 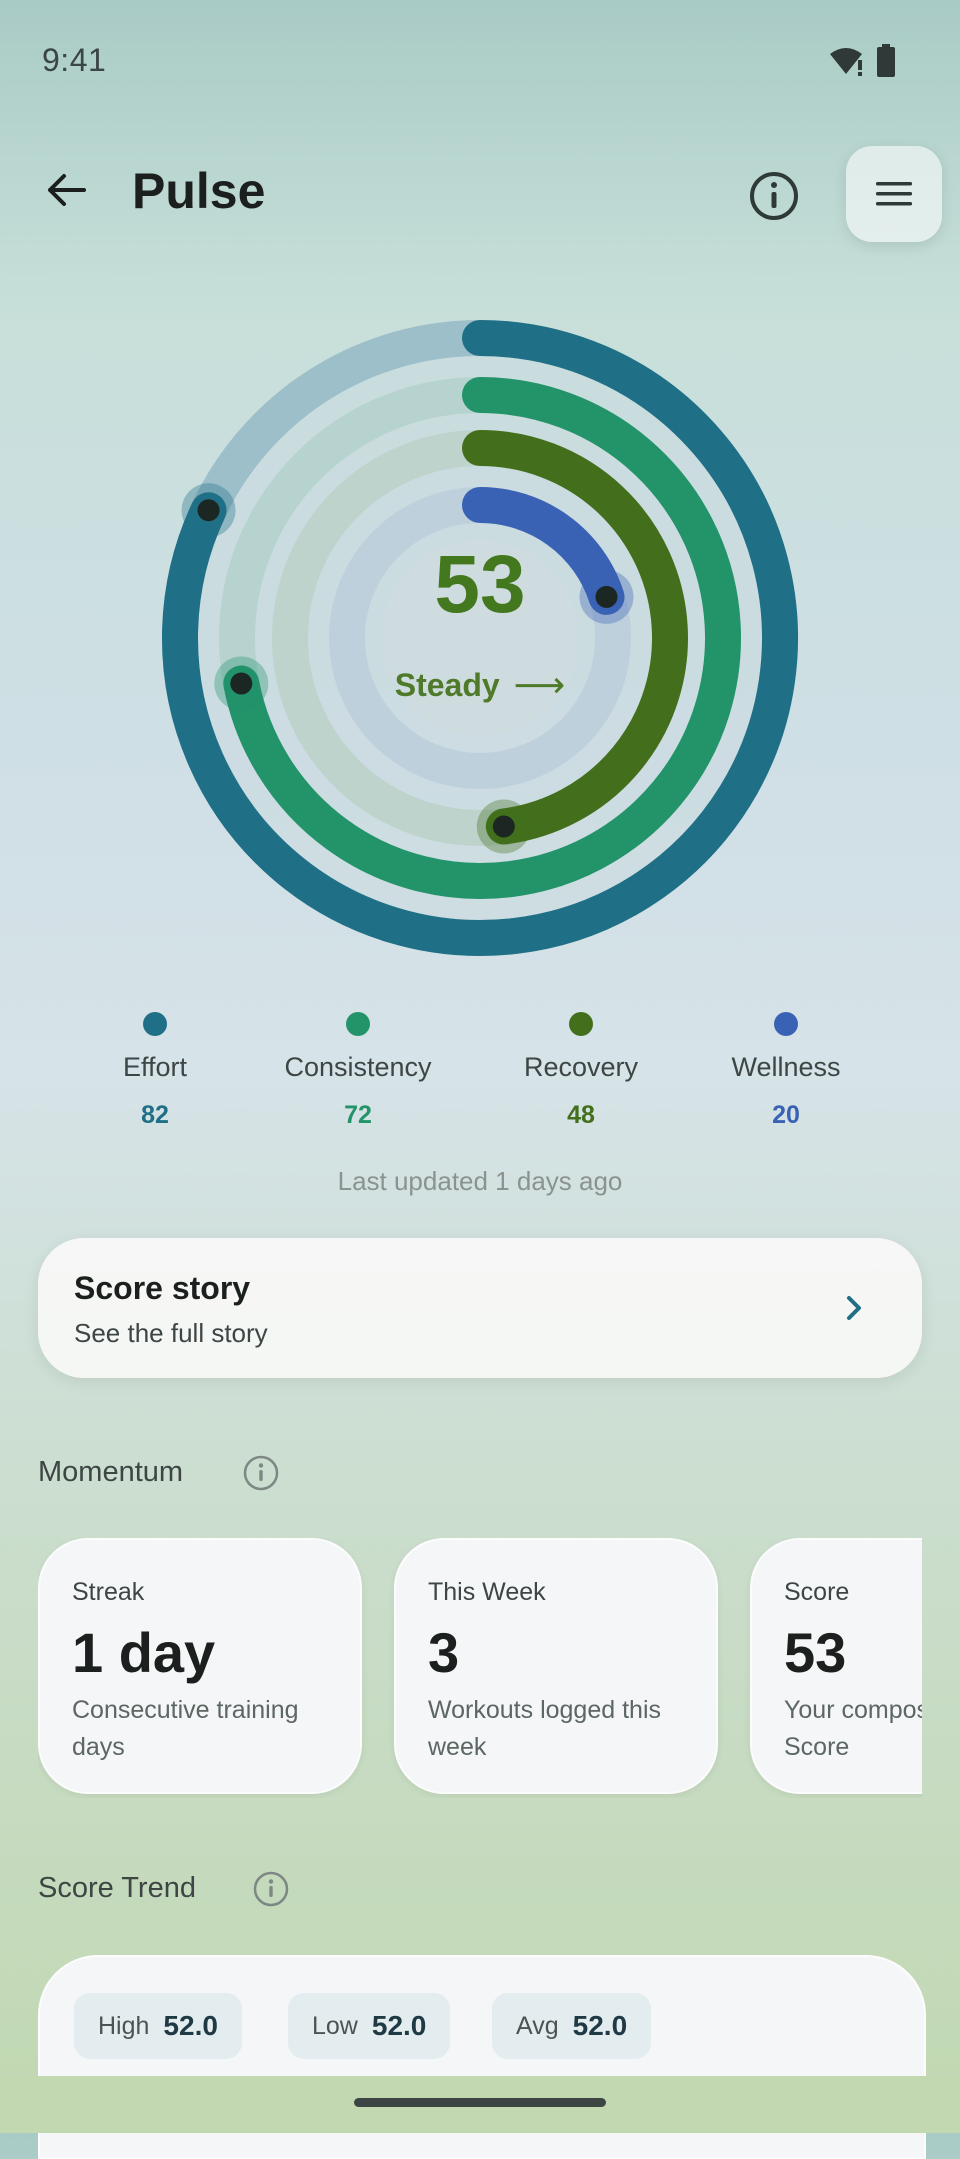 I want to click on card-value: 1 day, so click(x=144, y=1652).